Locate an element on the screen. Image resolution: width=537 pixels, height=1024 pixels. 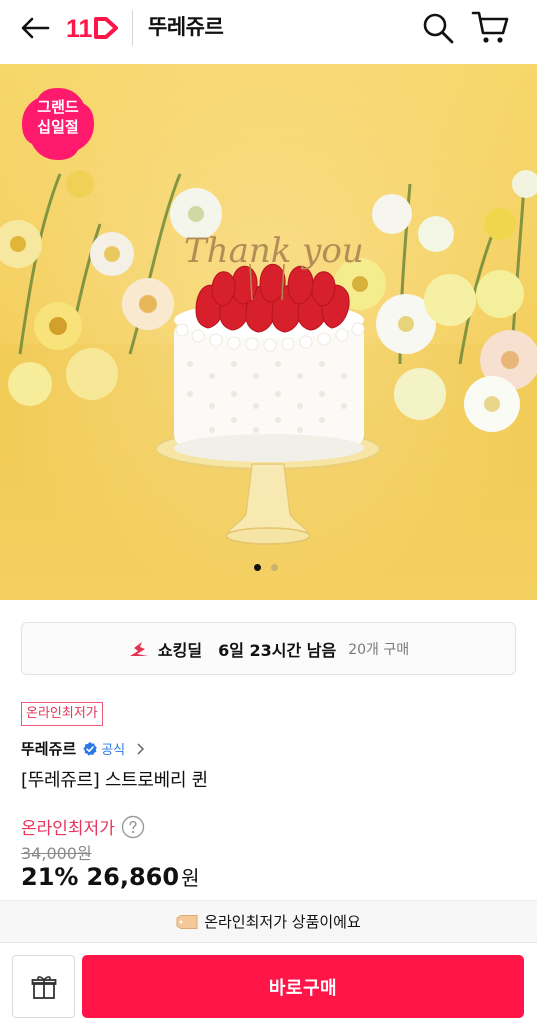
lowest-price-tag: 온라인최저가 is located at coordinates (62, 714).